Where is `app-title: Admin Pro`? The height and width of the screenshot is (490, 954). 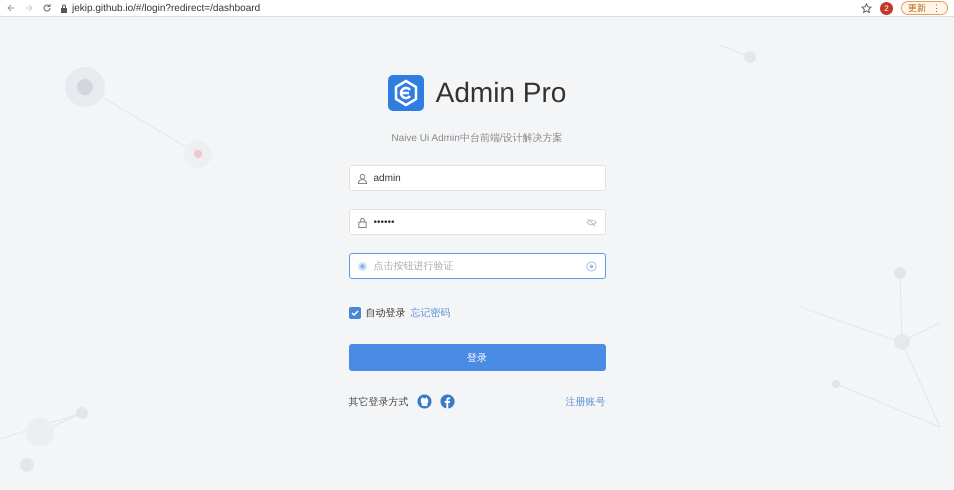 app-title: Admin Pro is located at coordinates (501, 93).